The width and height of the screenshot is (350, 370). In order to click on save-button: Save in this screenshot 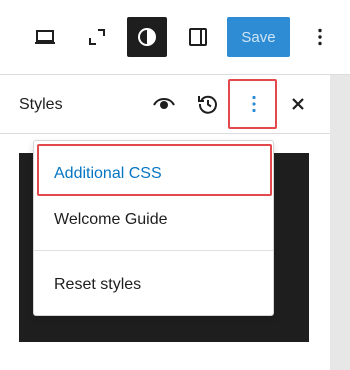, I will do `click(258, 37)`.